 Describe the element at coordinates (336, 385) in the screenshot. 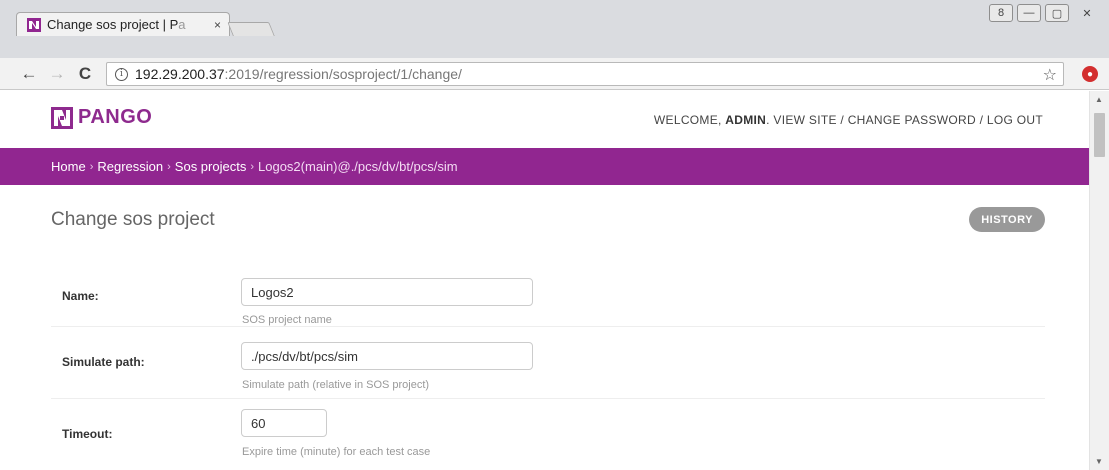

I see `simulate-path-help-text: Simulate path (relative in SOS project)` at that location.